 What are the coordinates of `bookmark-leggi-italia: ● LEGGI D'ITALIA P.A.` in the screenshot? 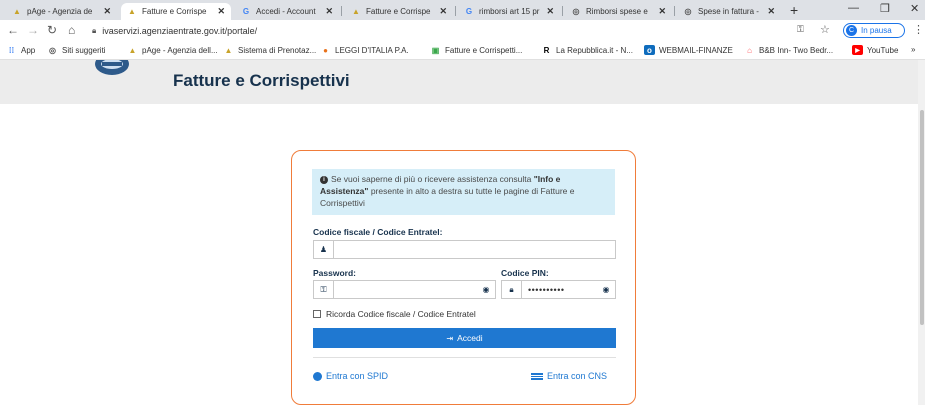 It's located at (364, 50).